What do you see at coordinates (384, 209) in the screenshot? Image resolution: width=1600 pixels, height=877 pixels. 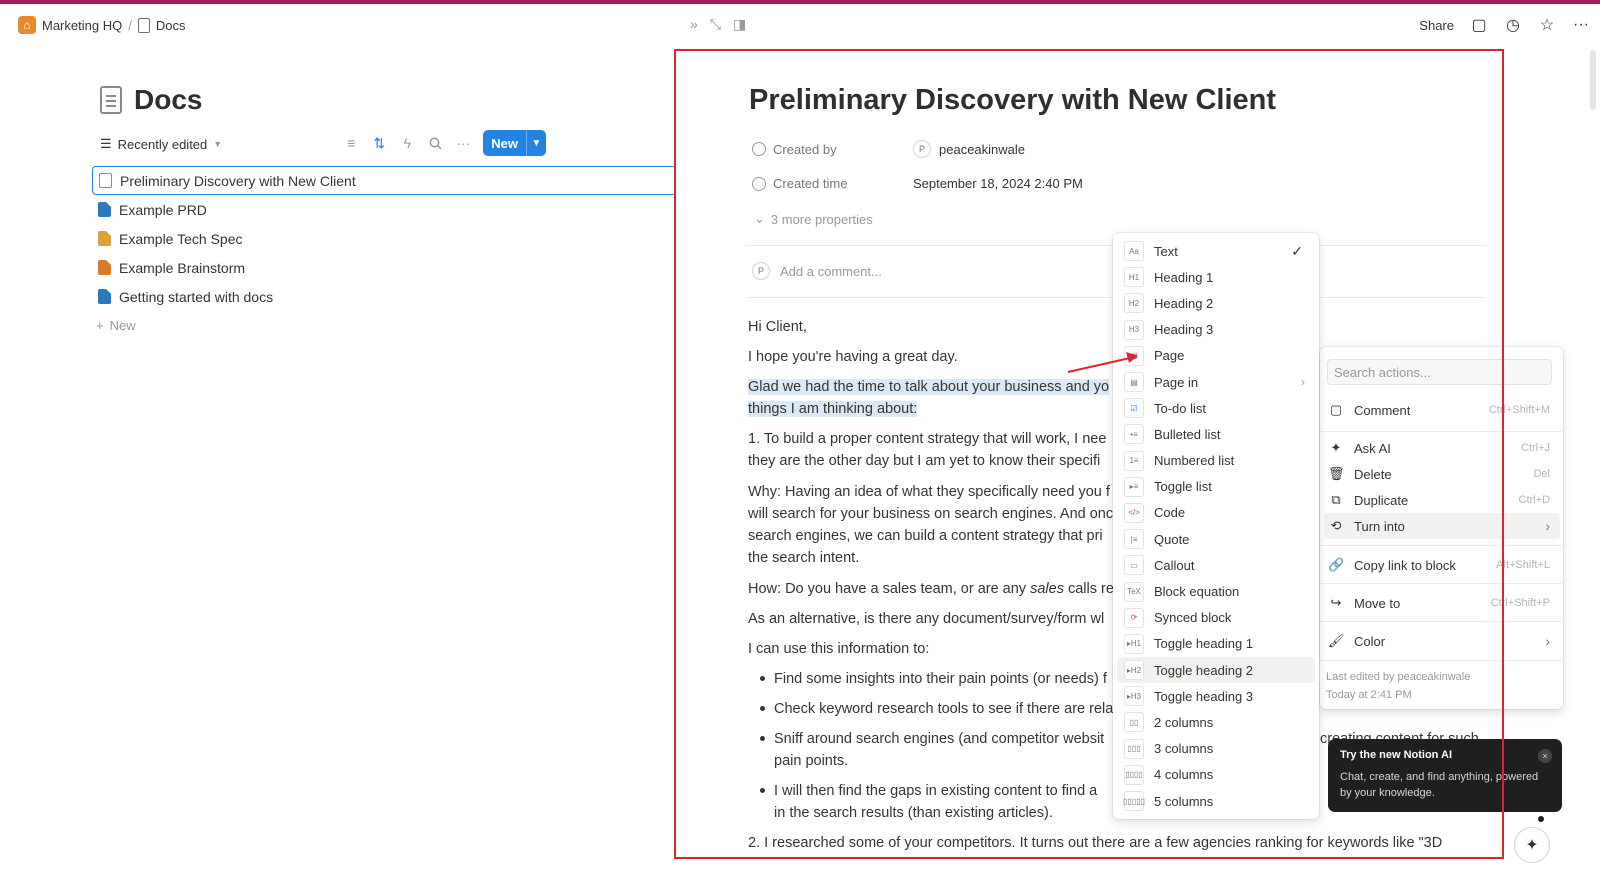 I see `list-item: Example PRD` at bounding box center [384, 209].